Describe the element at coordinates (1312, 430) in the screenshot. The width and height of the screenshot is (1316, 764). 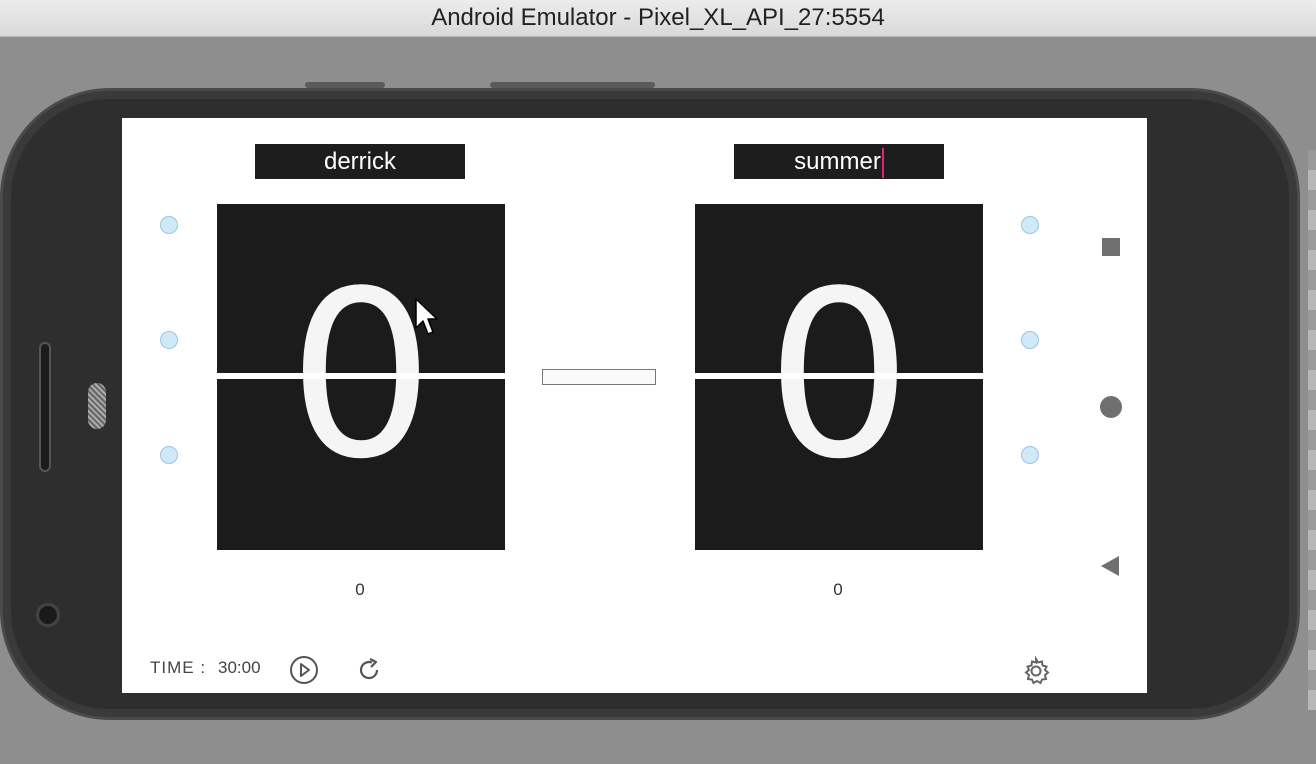
I see `emulator-side-toolbar` at that location.